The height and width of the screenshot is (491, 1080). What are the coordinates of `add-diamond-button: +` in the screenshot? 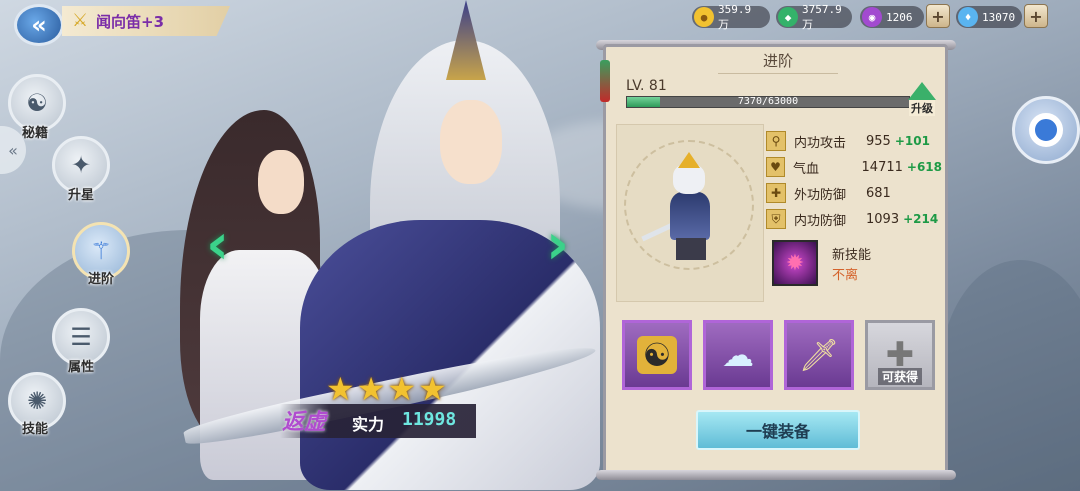 It's located at (1036, 16).